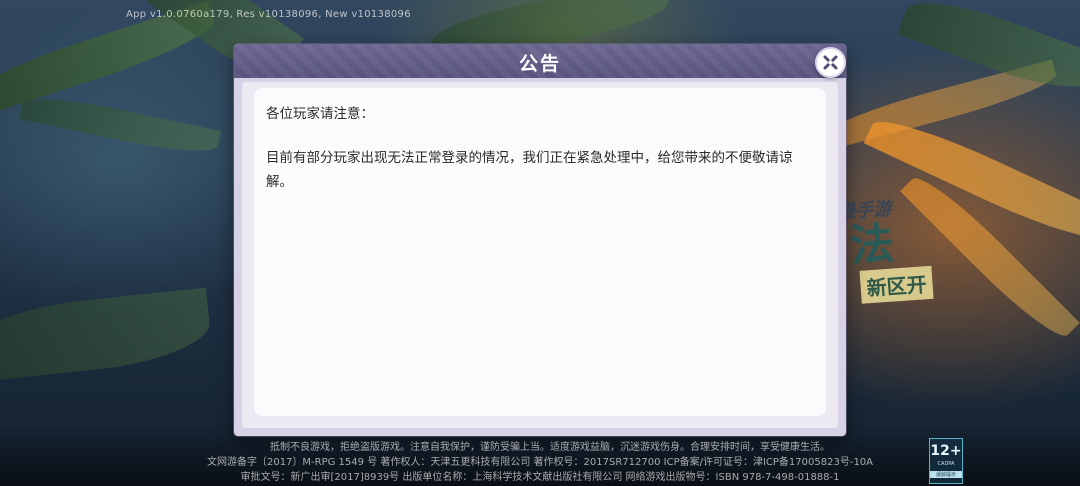 The width and height of the screenshot is (1080, 486). I want to click on close-x-icon, so click(830, 62).